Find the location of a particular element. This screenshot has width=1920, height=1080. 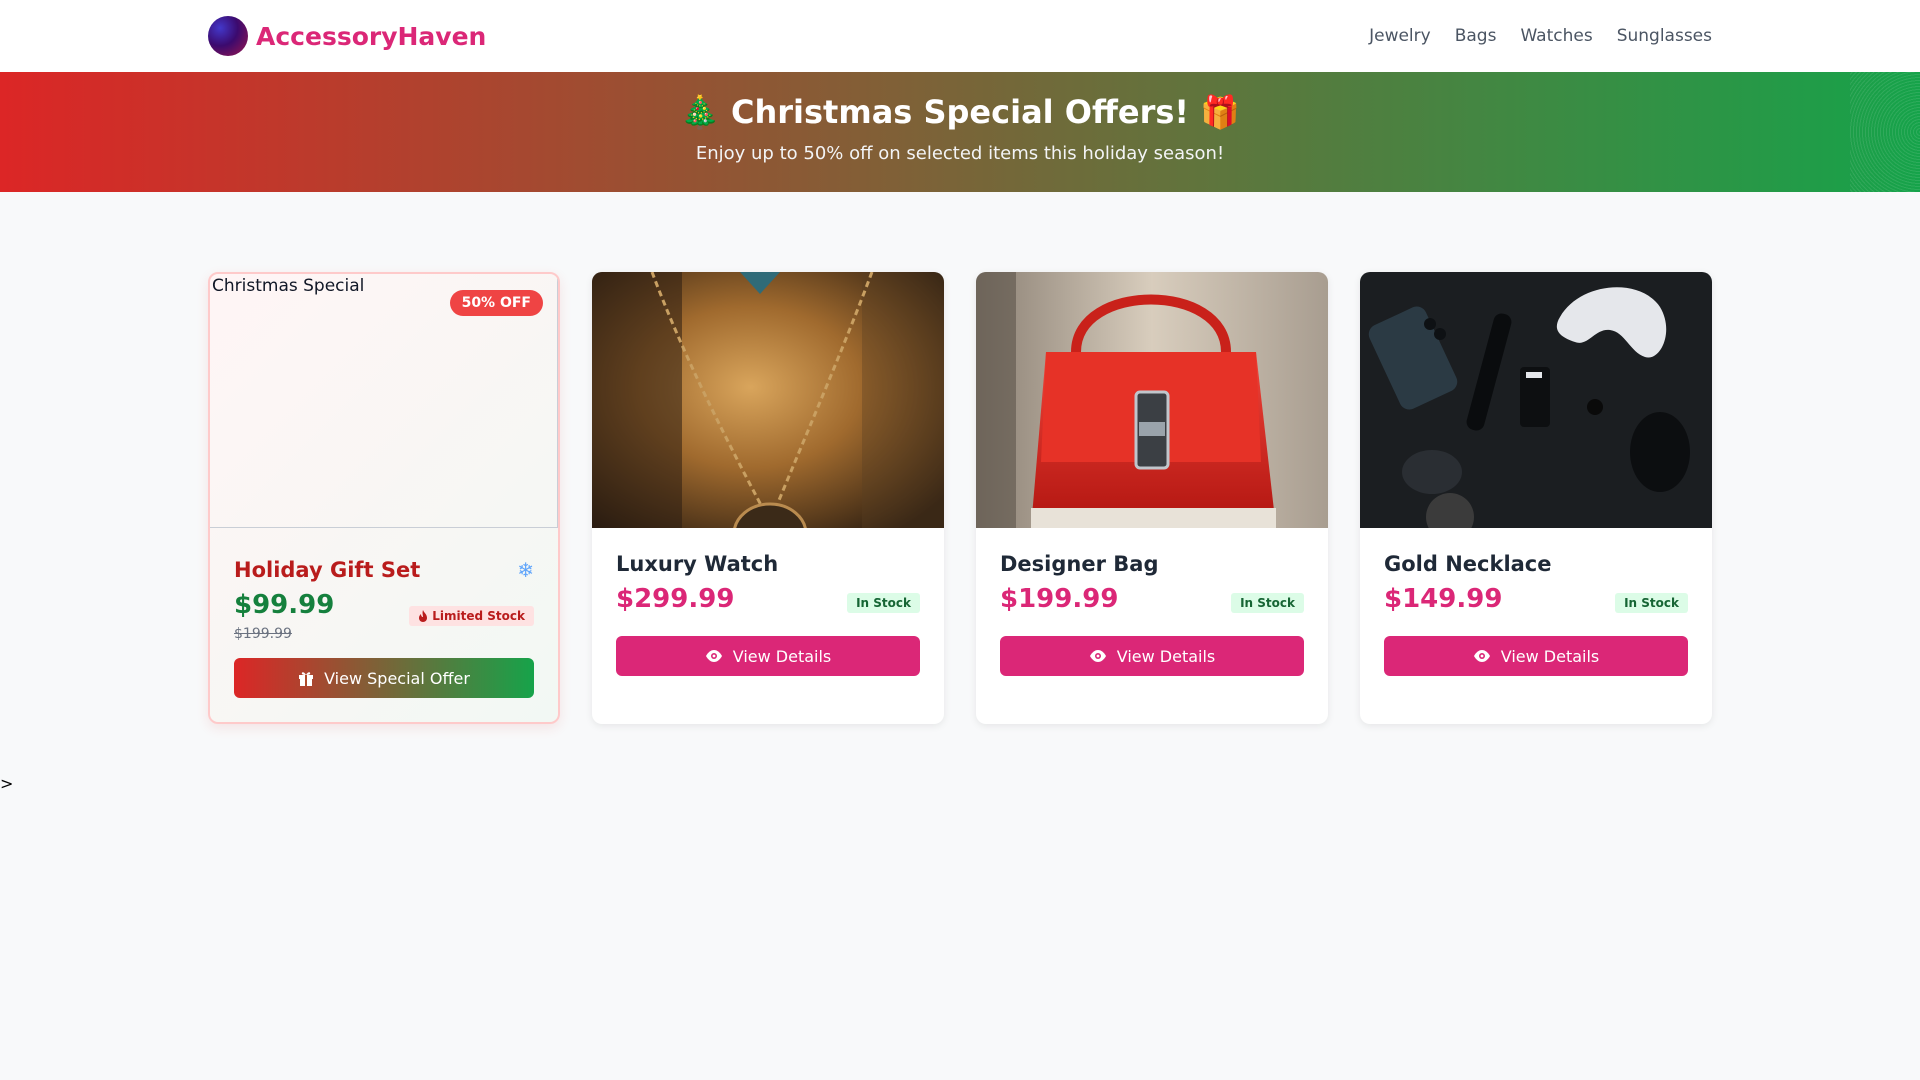

limited-stock-label: Limited Stock is located at coordinates (478, 616).